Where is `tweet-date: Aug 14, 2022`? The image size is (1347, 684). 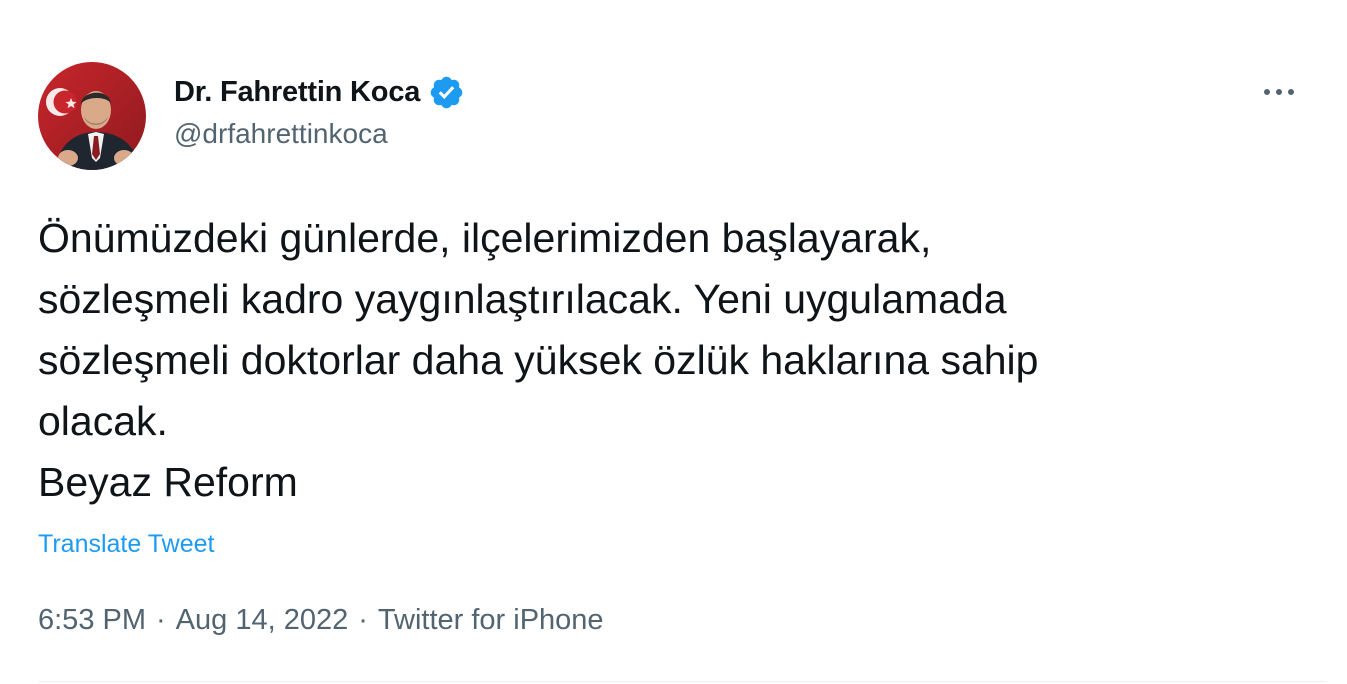
tweet-date: Aug 14, 2022 is located at coordinates (262, 620).